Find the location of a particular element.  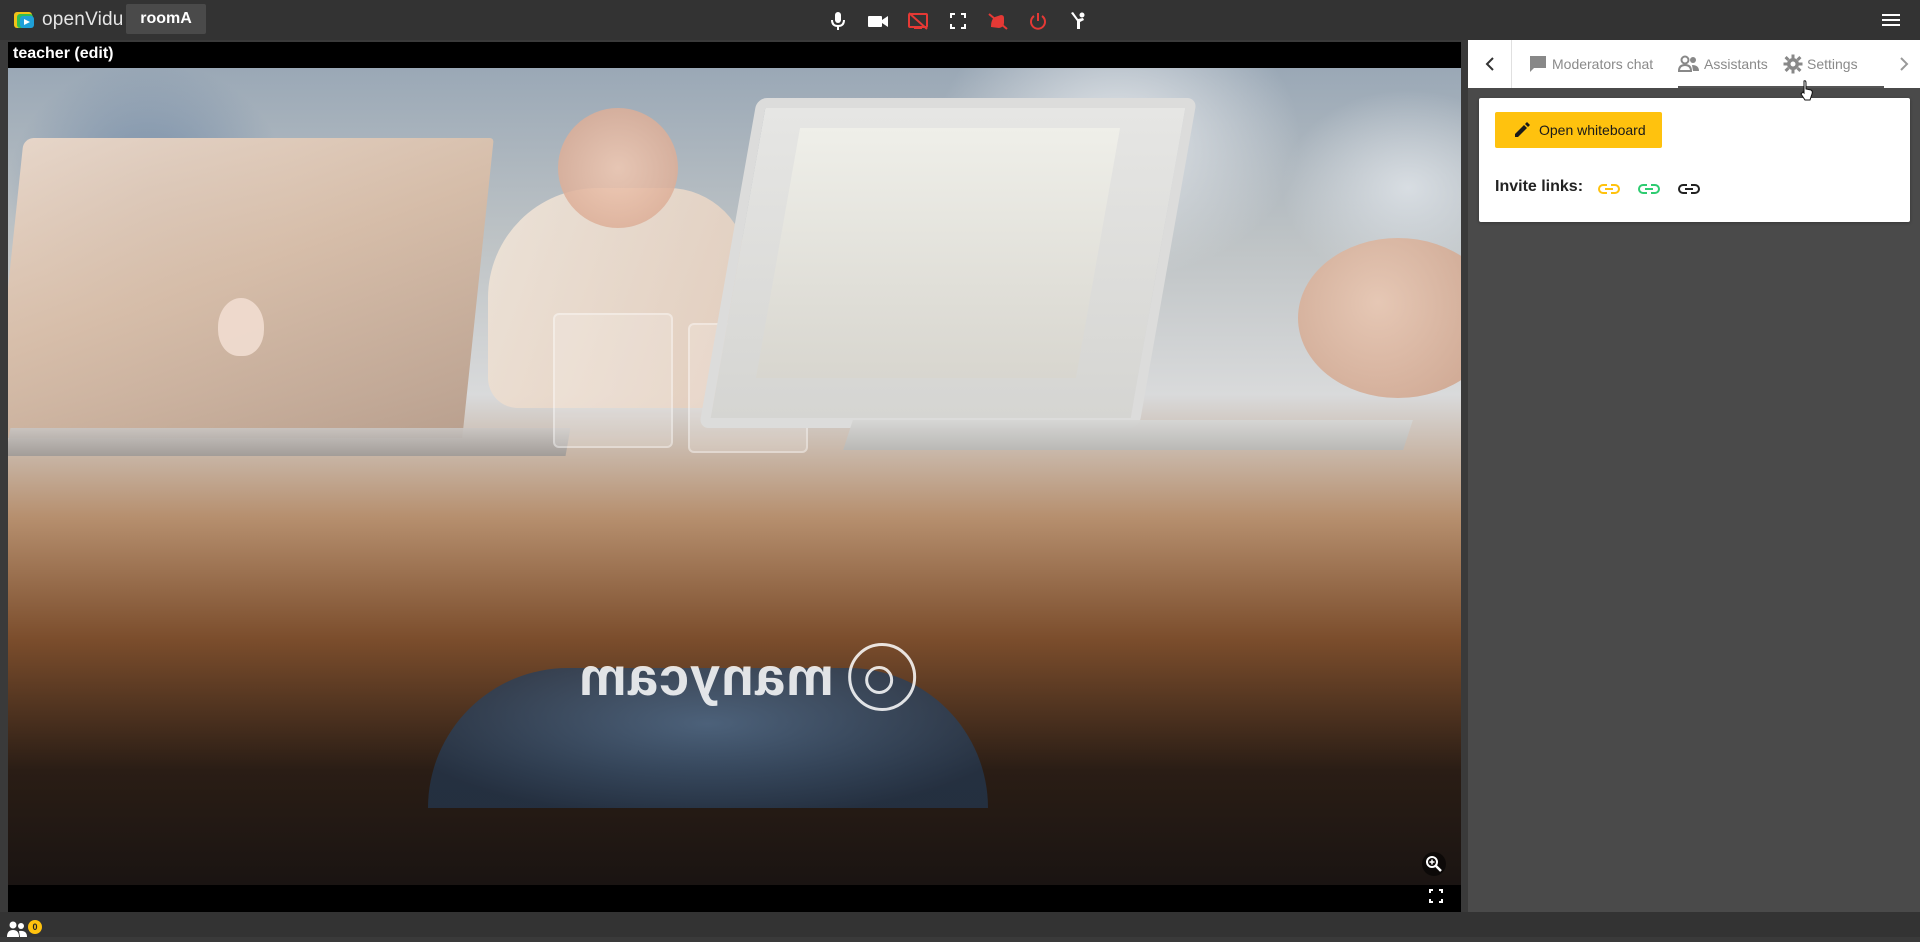

screen-share-off-icon is located at coordinates (918, 21).